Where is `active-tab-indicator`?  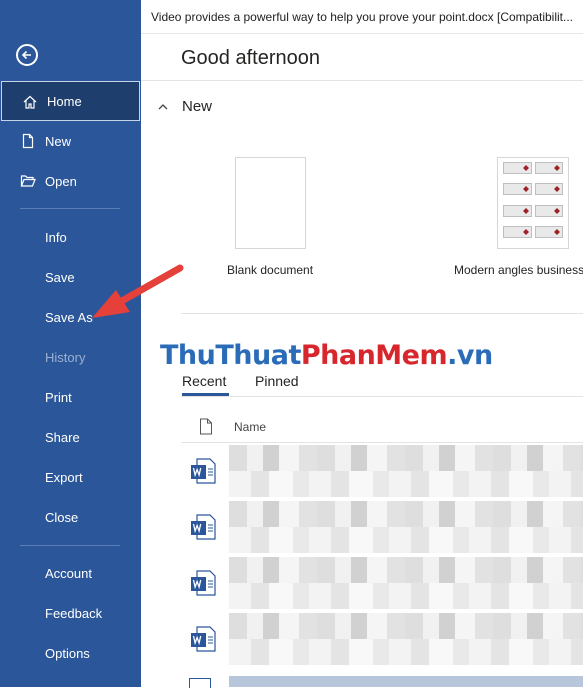
active-tab-indicator is located at coordinates (205, 394).